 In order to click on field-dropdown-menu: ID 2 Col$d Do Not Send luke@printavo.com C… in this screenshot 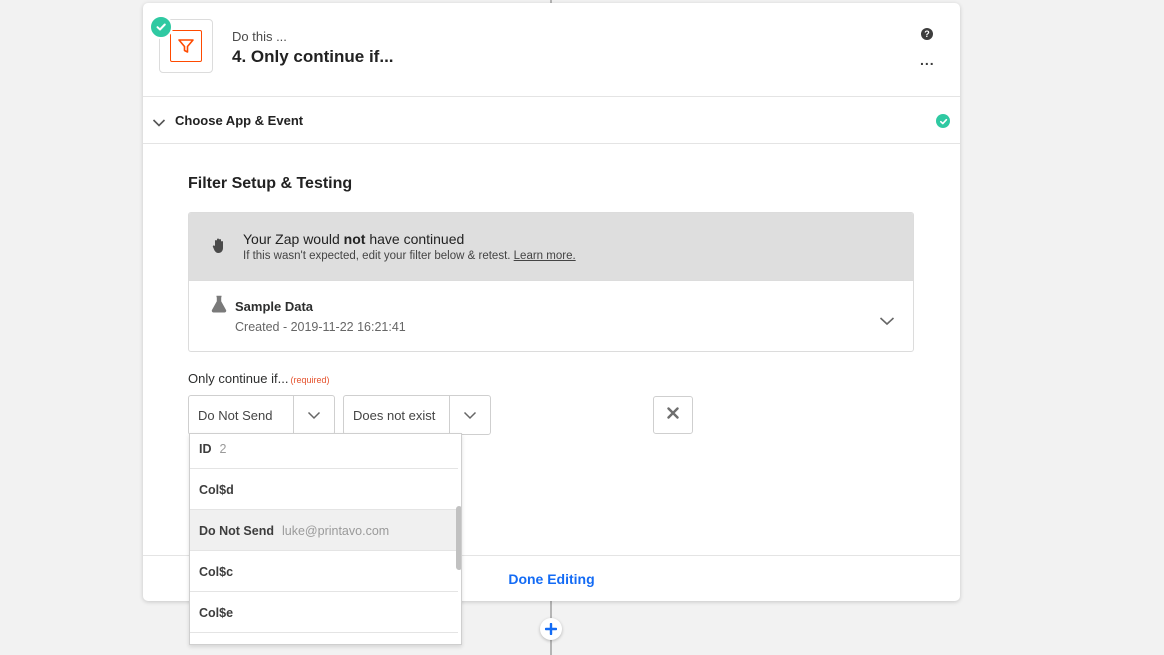, I will do `click(325, 539)`.